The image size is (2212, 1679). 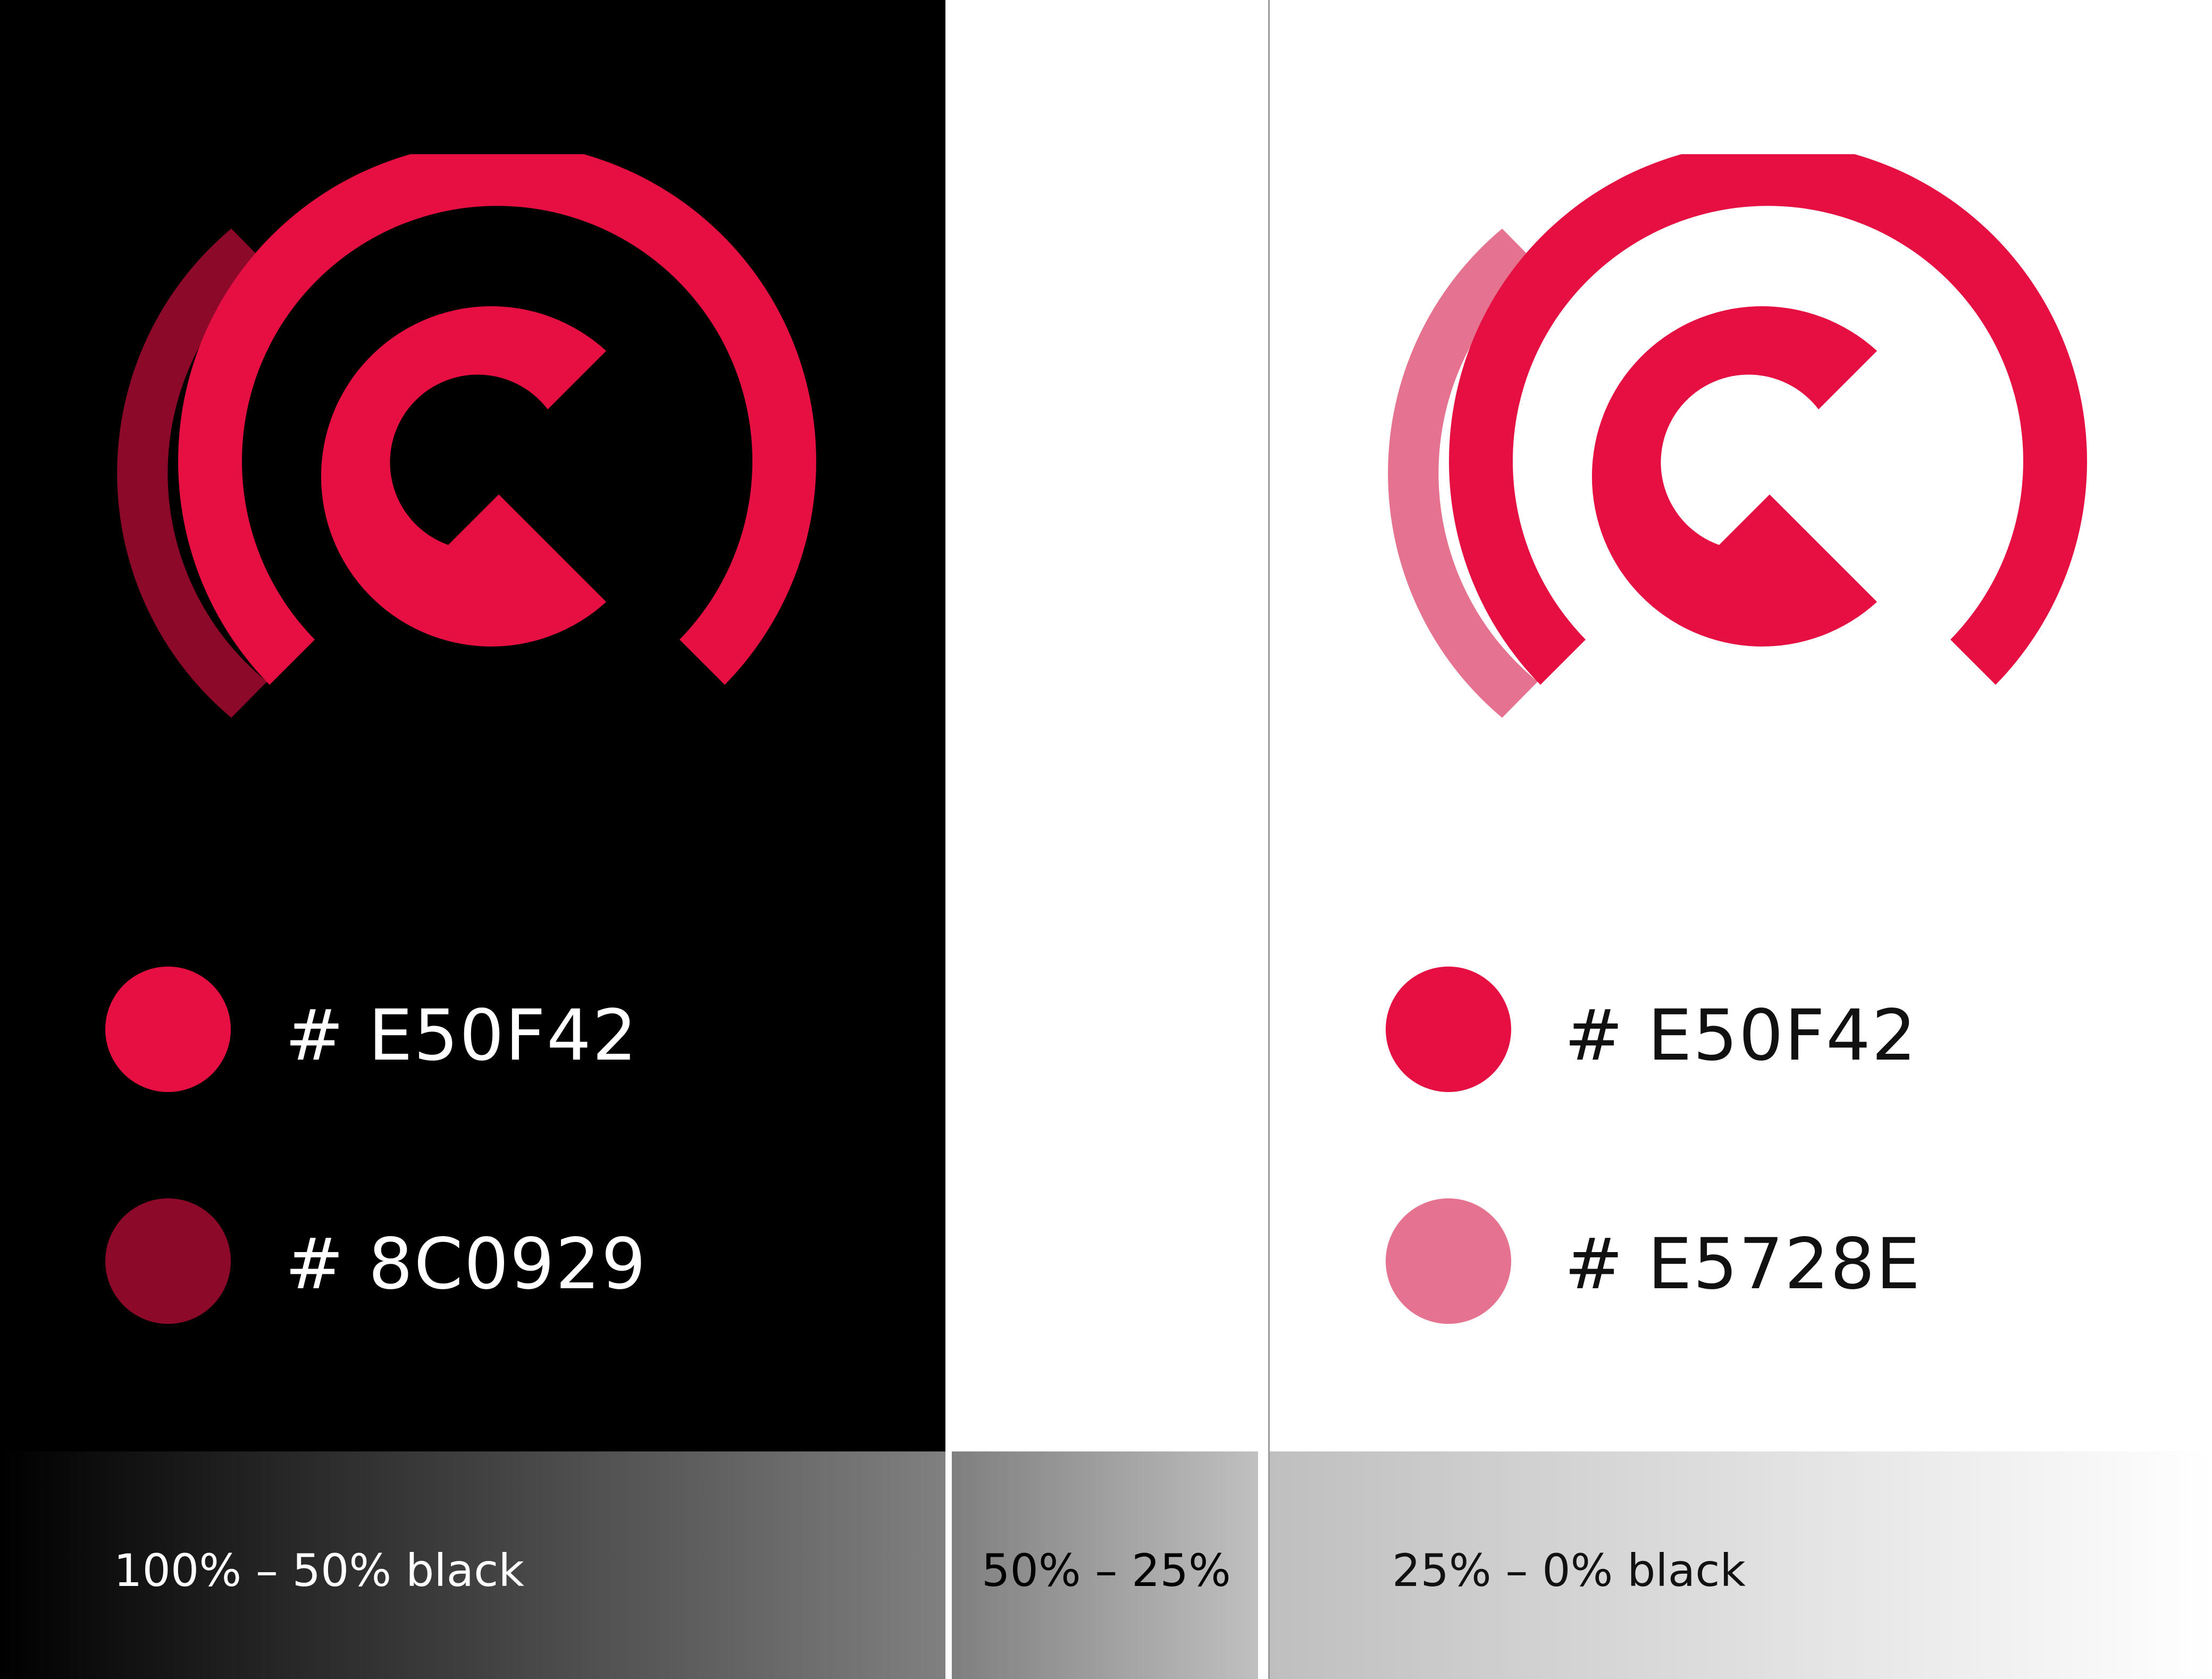 What do you see at coordinates (461, 1036) in the screenshot?
I see `hex-label-primary: # E50F42` at bounding box center [461, 1036].